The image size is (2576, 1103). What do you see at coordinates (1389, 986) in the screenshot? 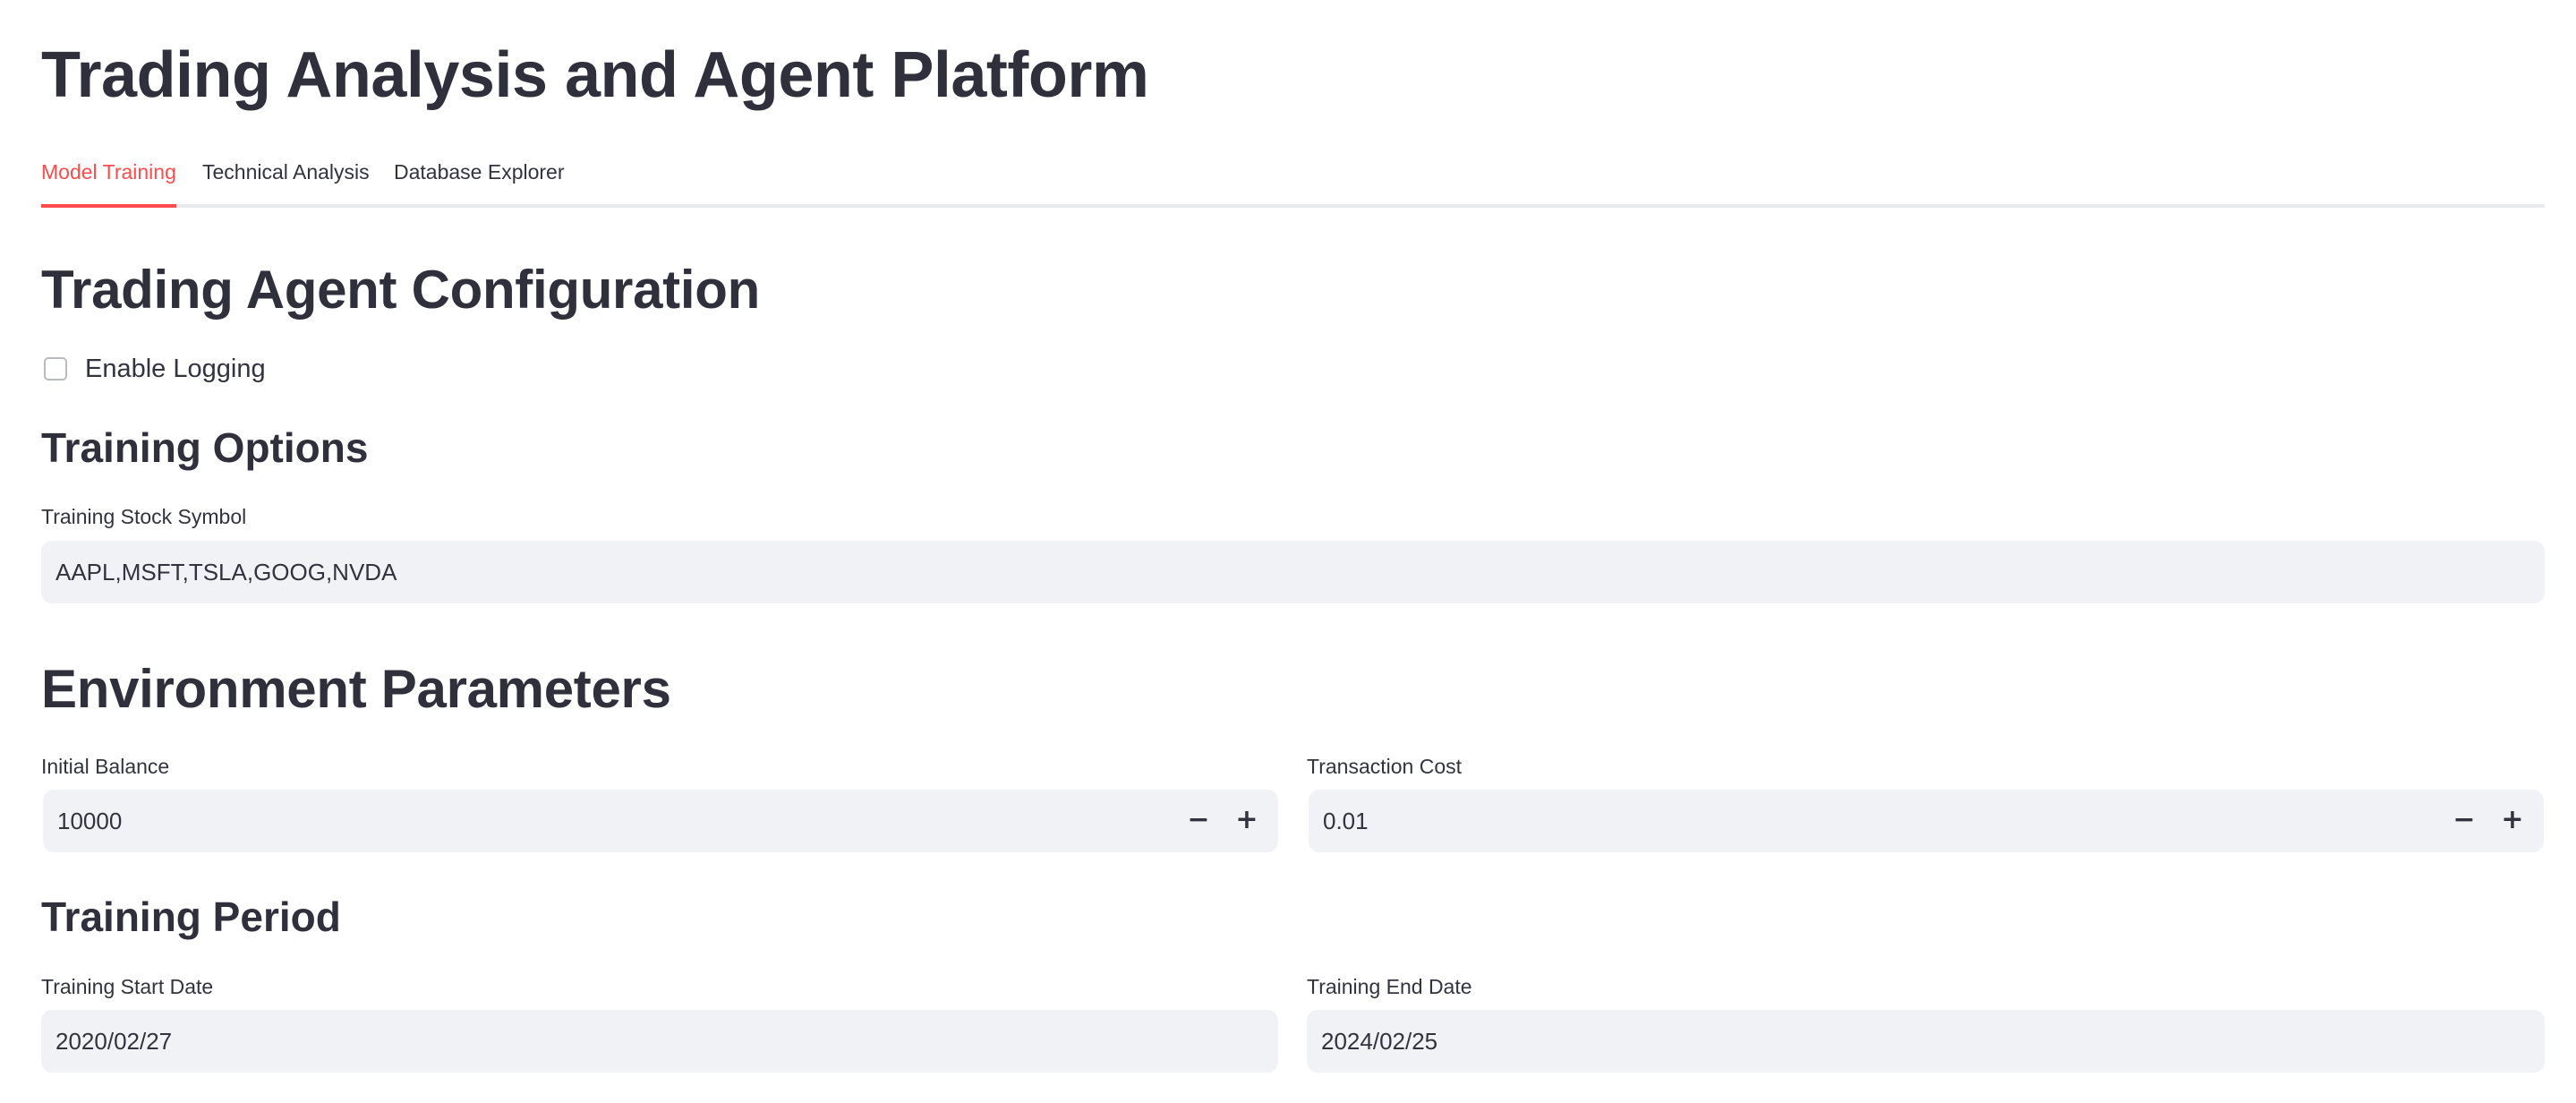
I see `training-end-date-label: Training End Date` at bounding box center [1389, 986].